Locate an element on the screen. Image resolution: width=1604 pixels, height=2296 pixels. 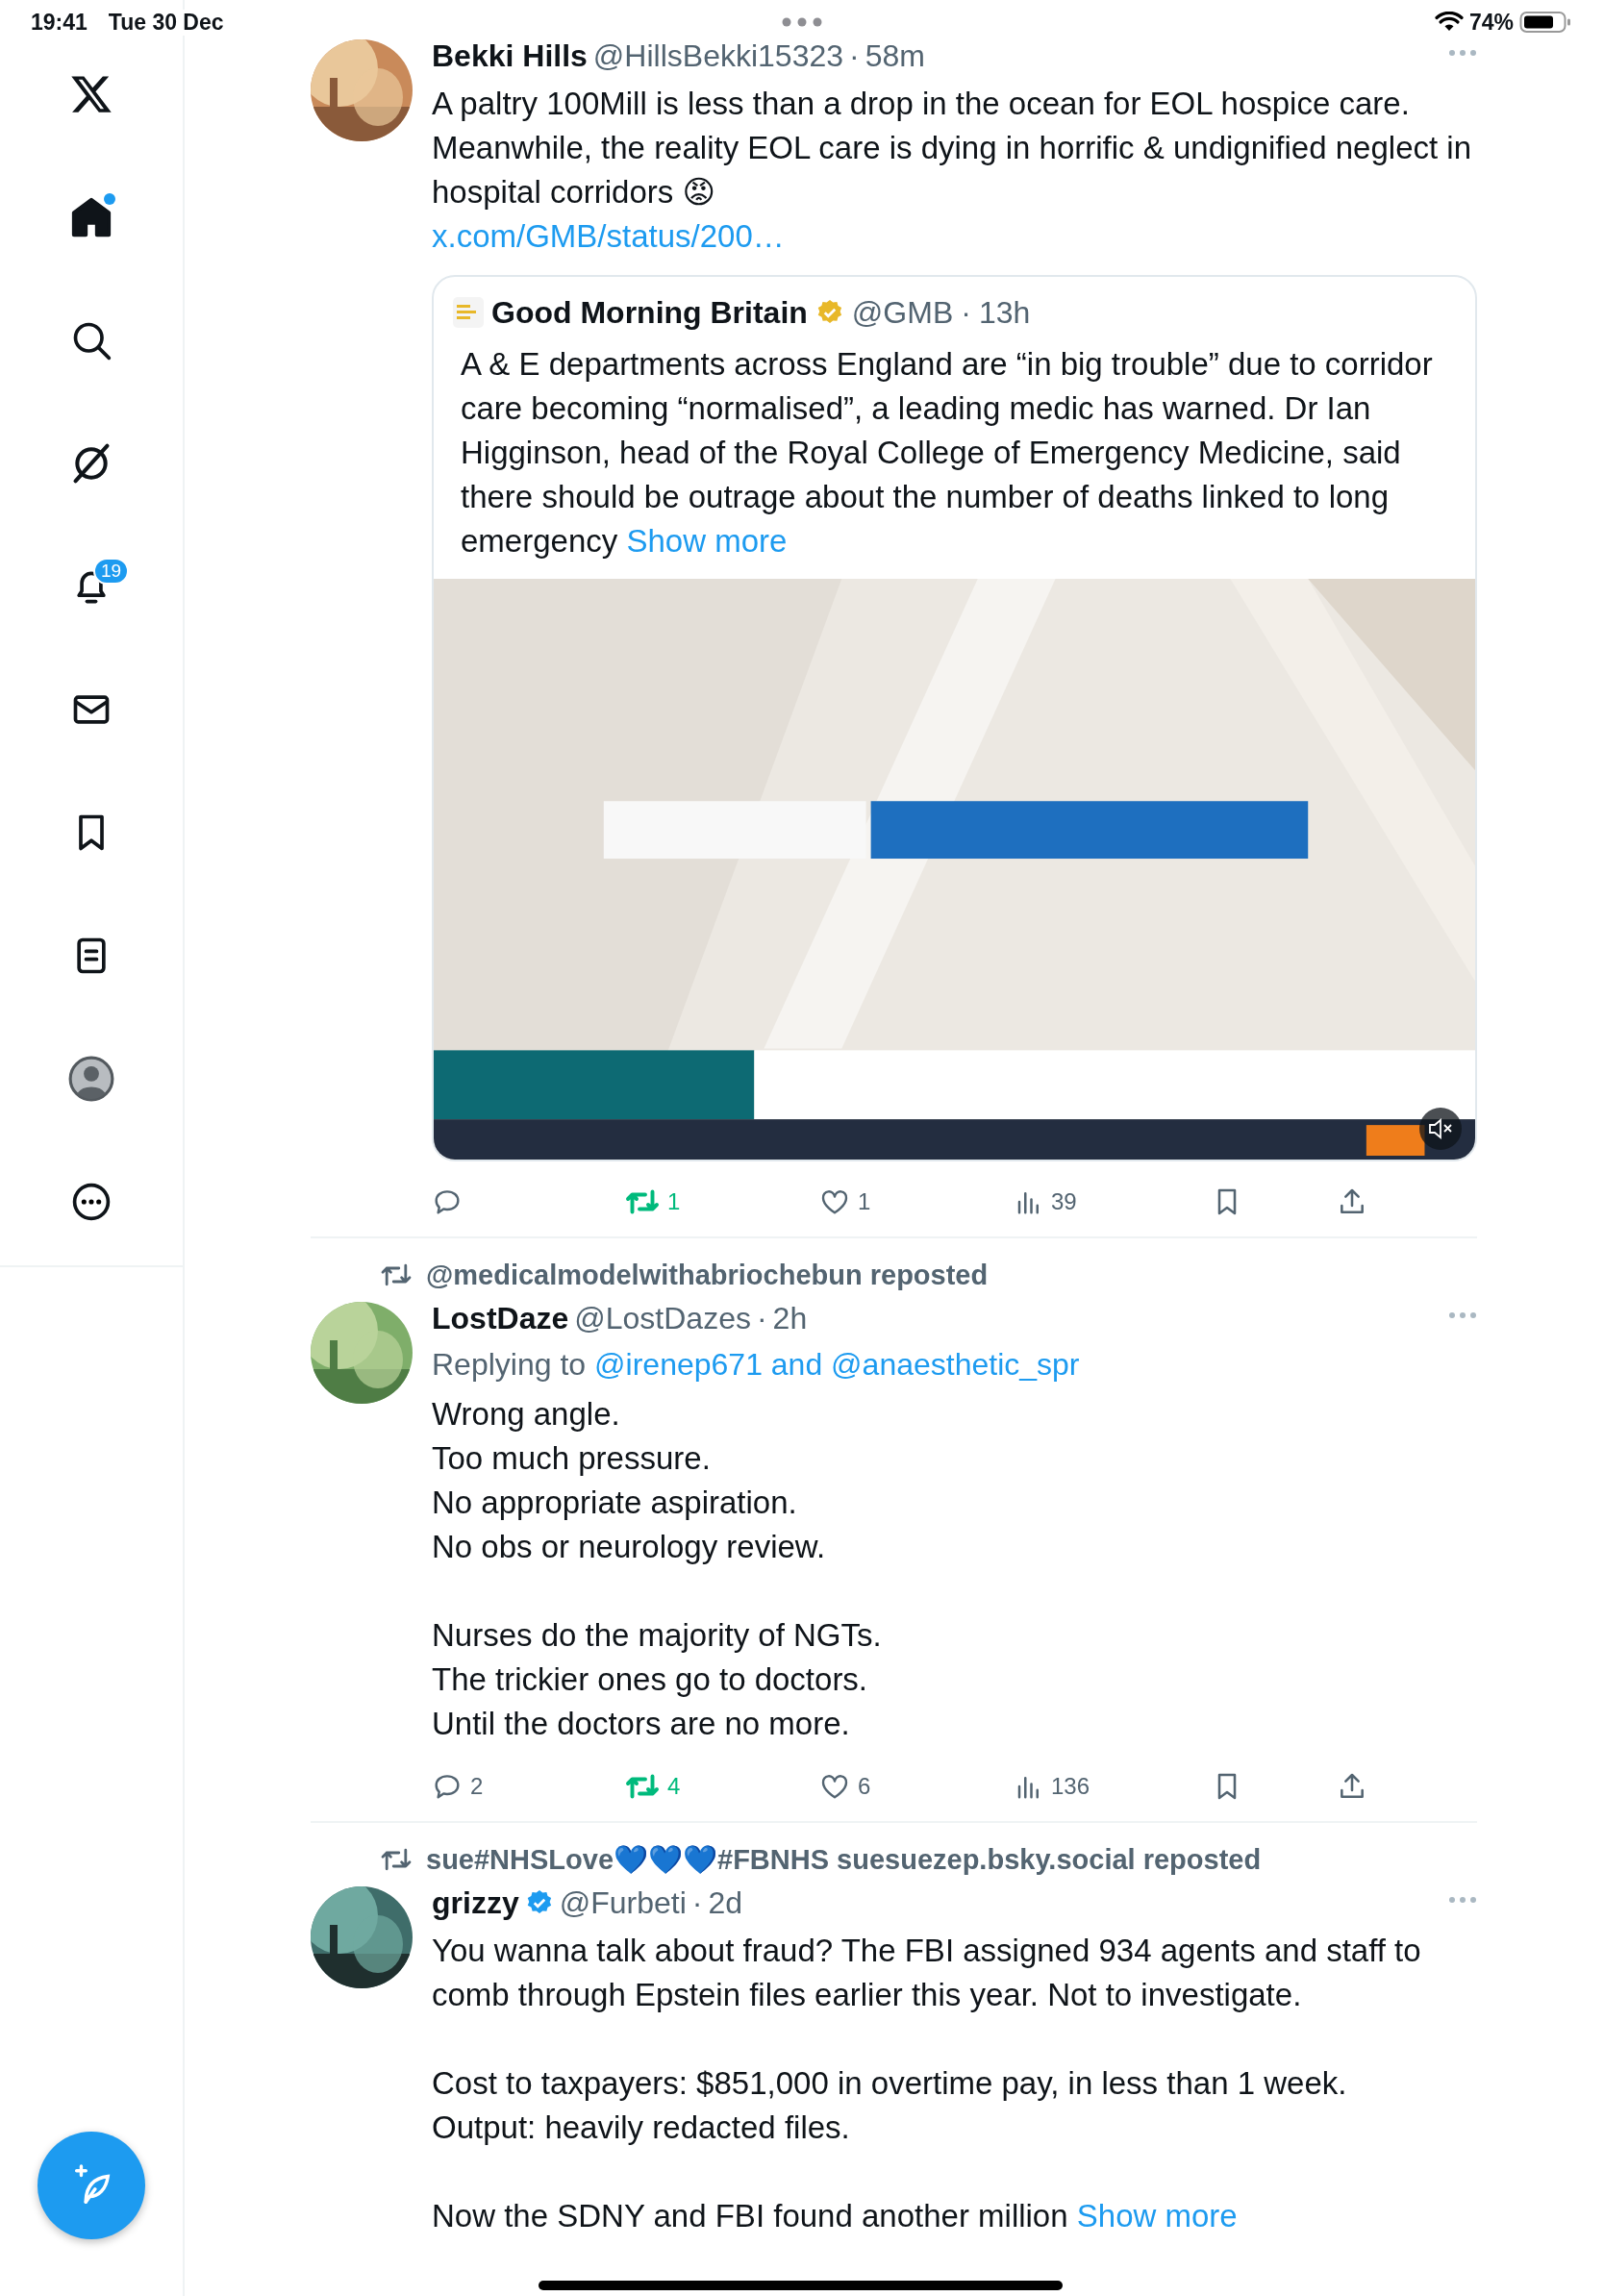
channel-logo-icon is located at coordinates (468, 312).